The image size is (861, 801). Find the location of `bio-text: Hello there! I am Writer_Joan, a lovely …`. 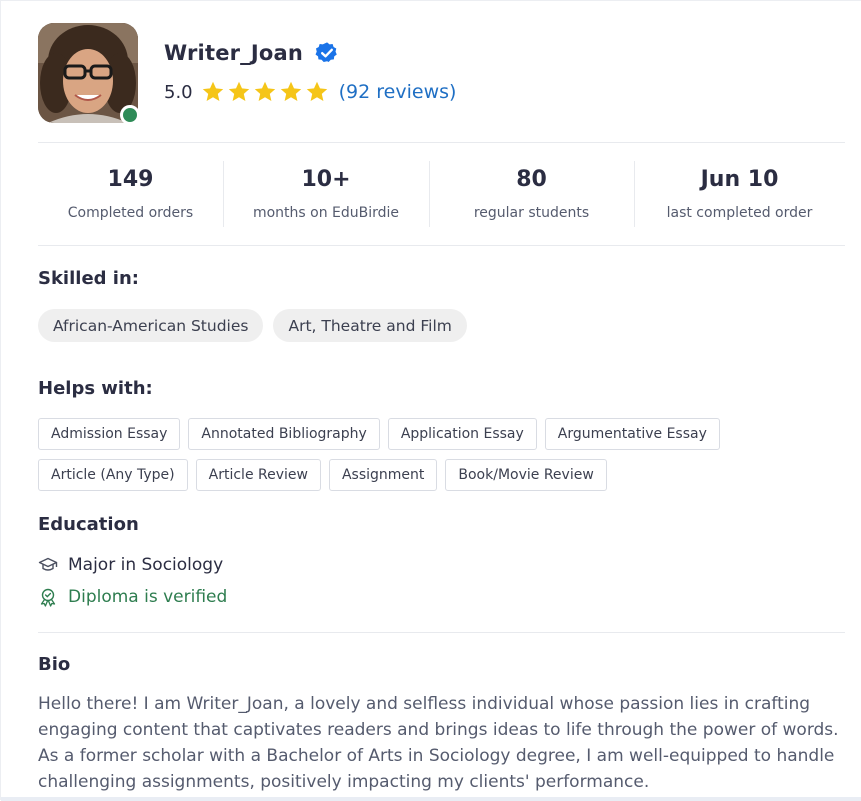

bio-text: Hello there! I am Writer_Joan, a lovely … is located at coordinates (438, 743).